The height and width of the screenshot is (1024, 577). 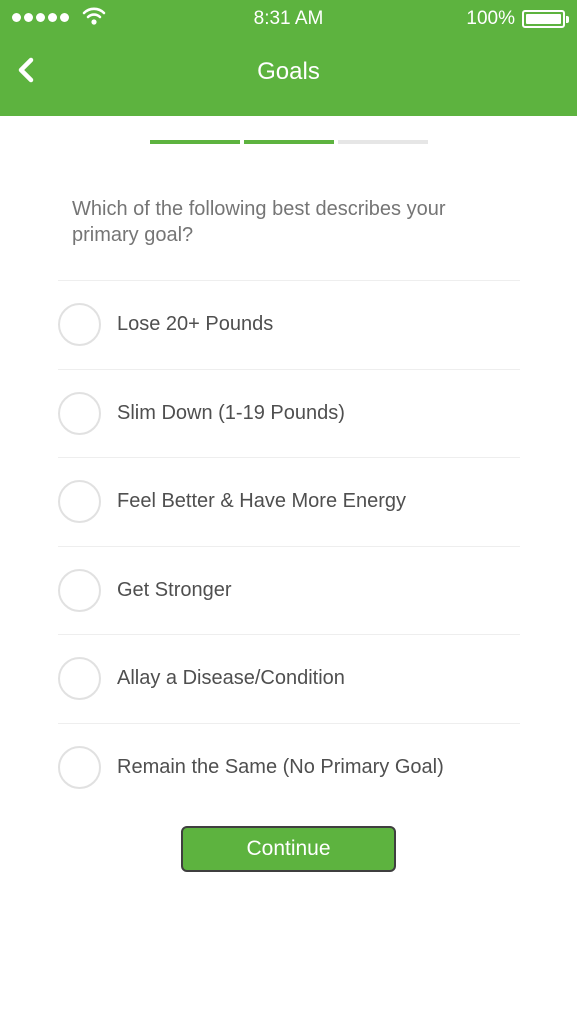 I want to click on option-label: Feel Better & Have More Energy, so click(x=262, y=501).